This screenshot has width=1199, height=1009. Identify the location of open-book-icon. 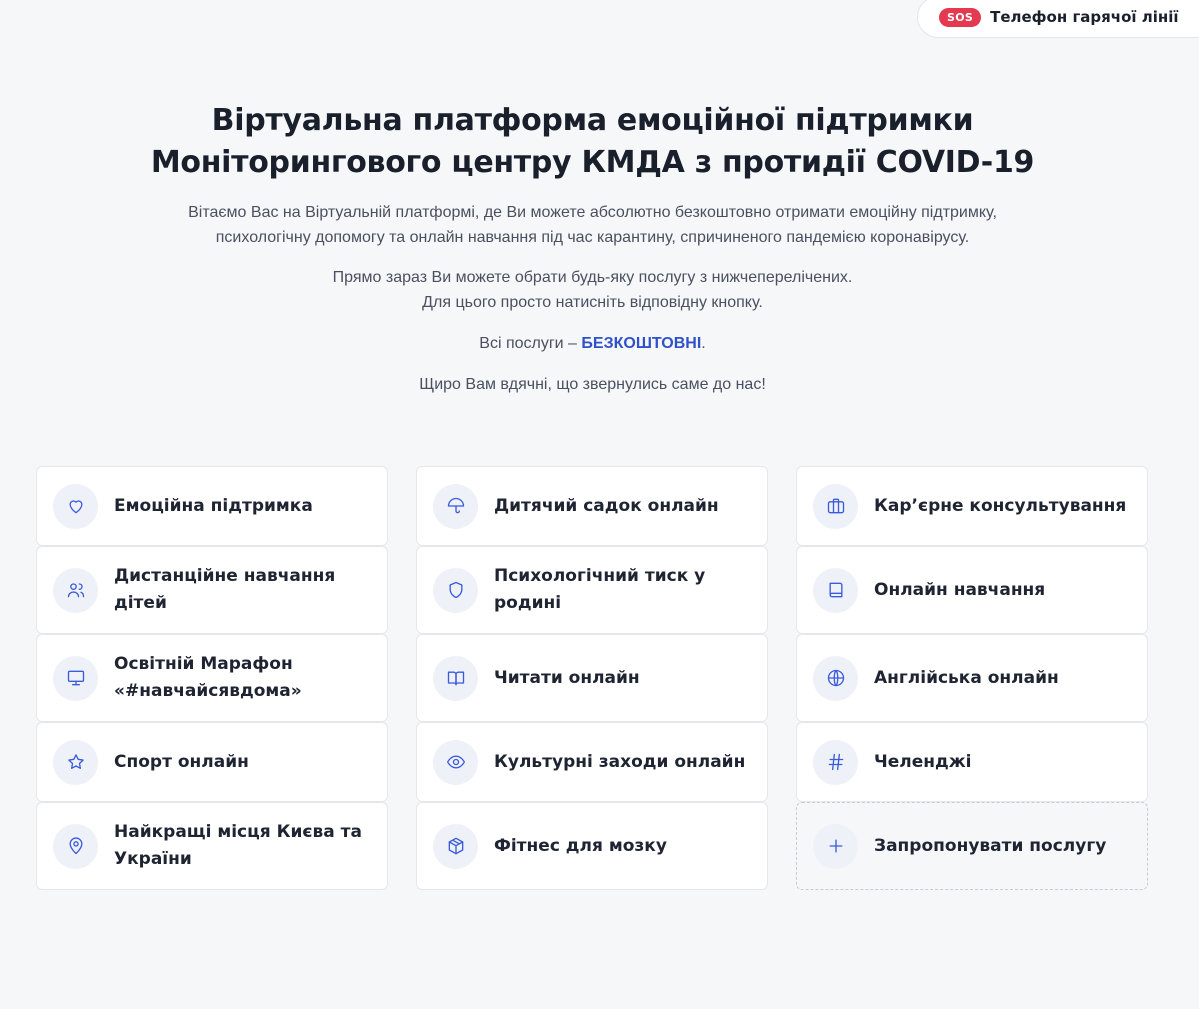
(455, 678).